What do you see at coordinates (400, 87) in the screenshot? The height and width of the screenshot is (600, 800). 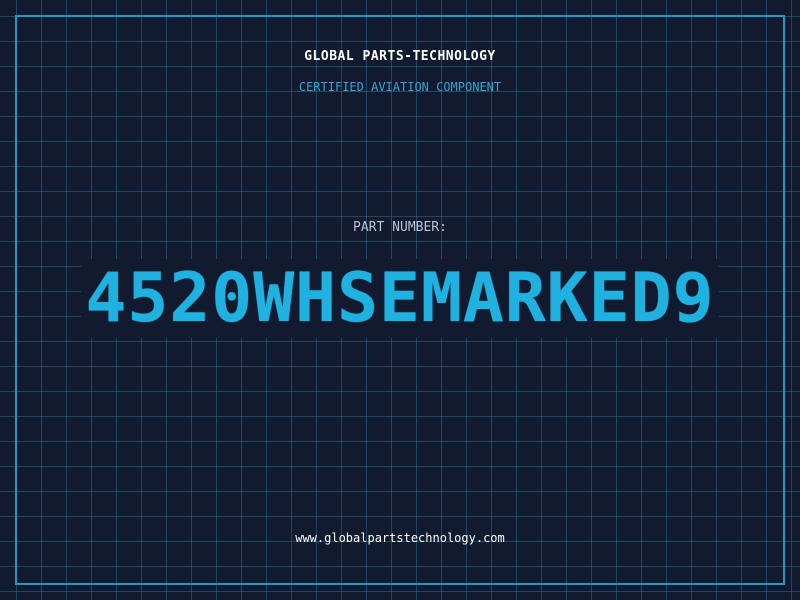 I see `certification-tagline: CERTIFIED AVIATION COMPONENT` at bounding box center [400, 87].